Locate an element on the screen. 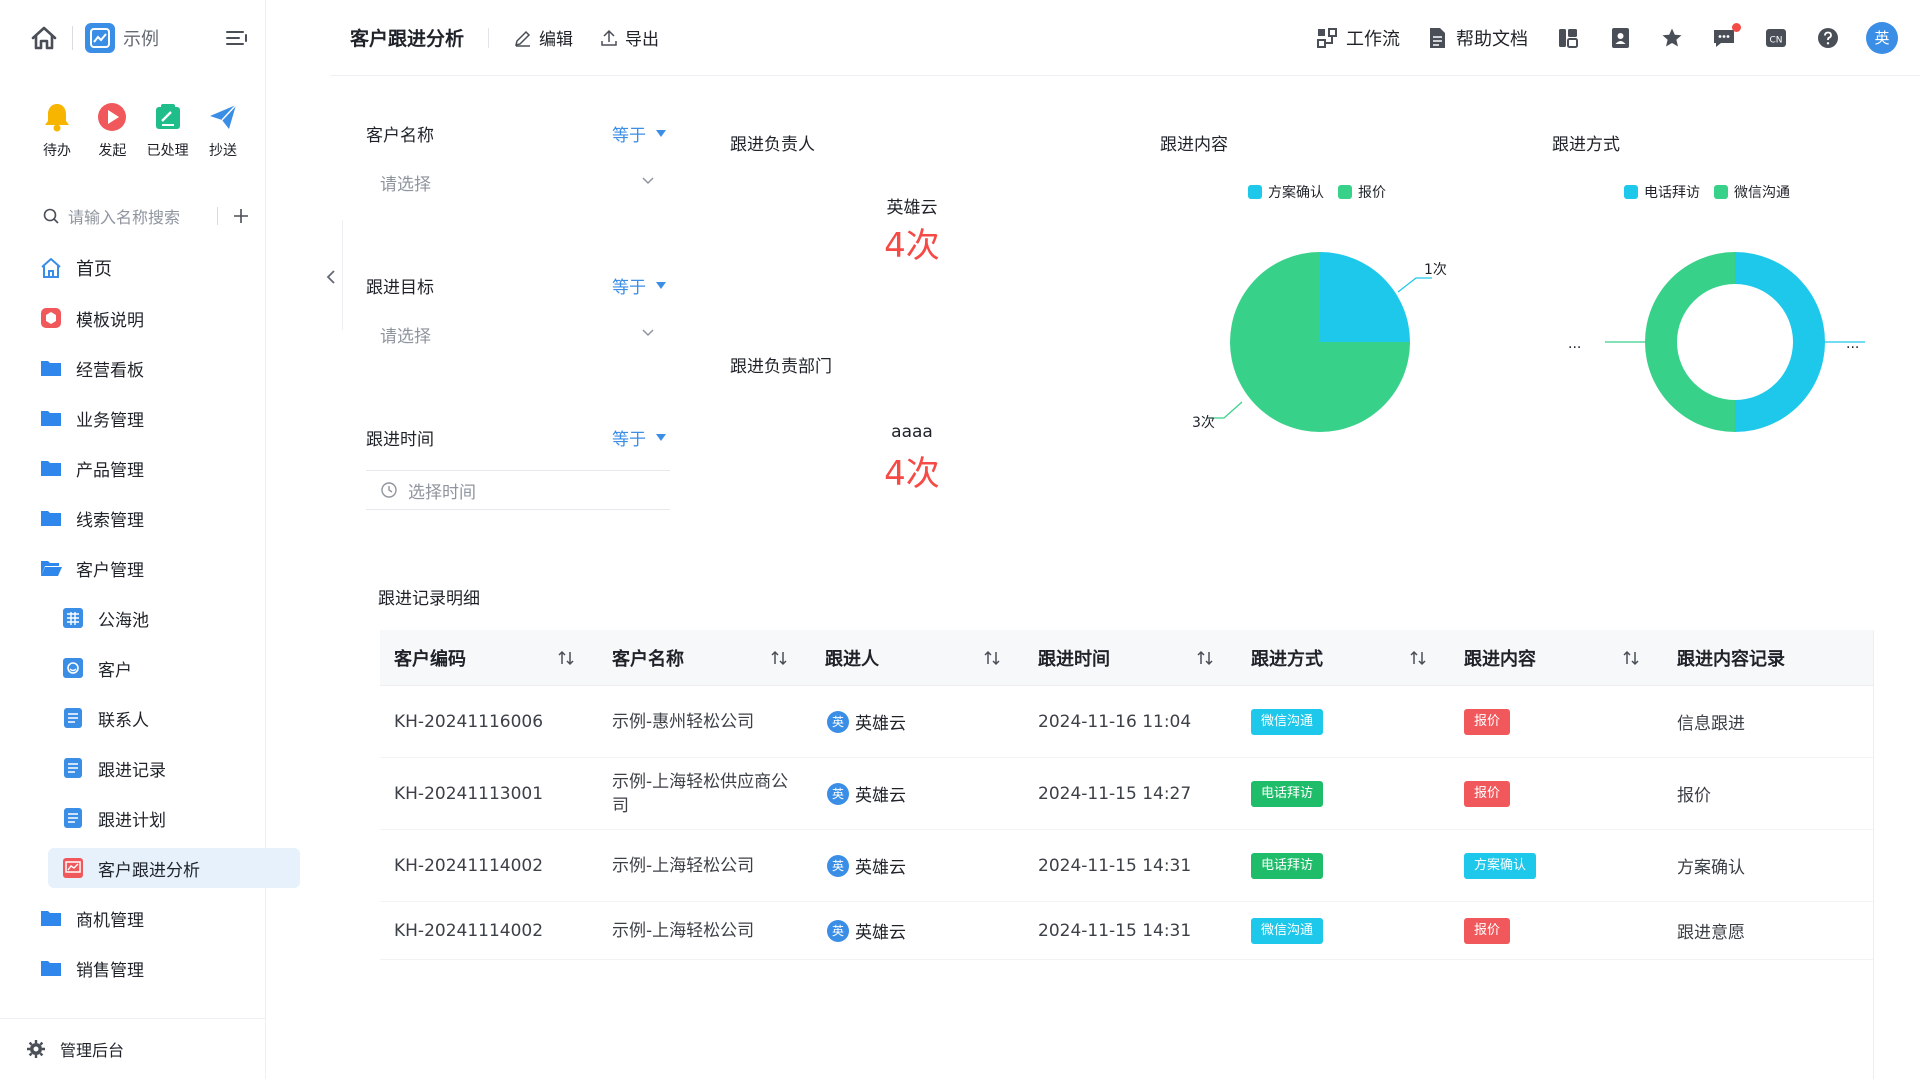 This screenshot has height=1079, width=1920. help-icon is located at coordinates (1828, 38).